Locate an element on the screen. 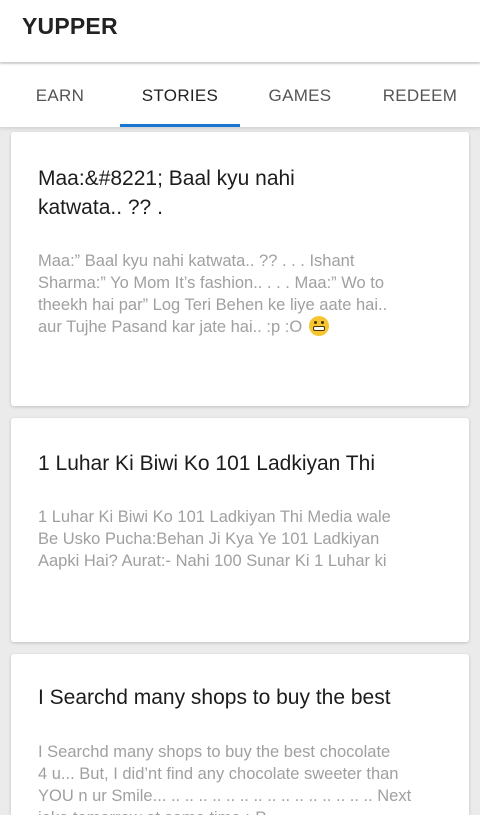 This screenshot has height=815, width=480. app-bar: YUPPER is located at coordinates (240, 31).